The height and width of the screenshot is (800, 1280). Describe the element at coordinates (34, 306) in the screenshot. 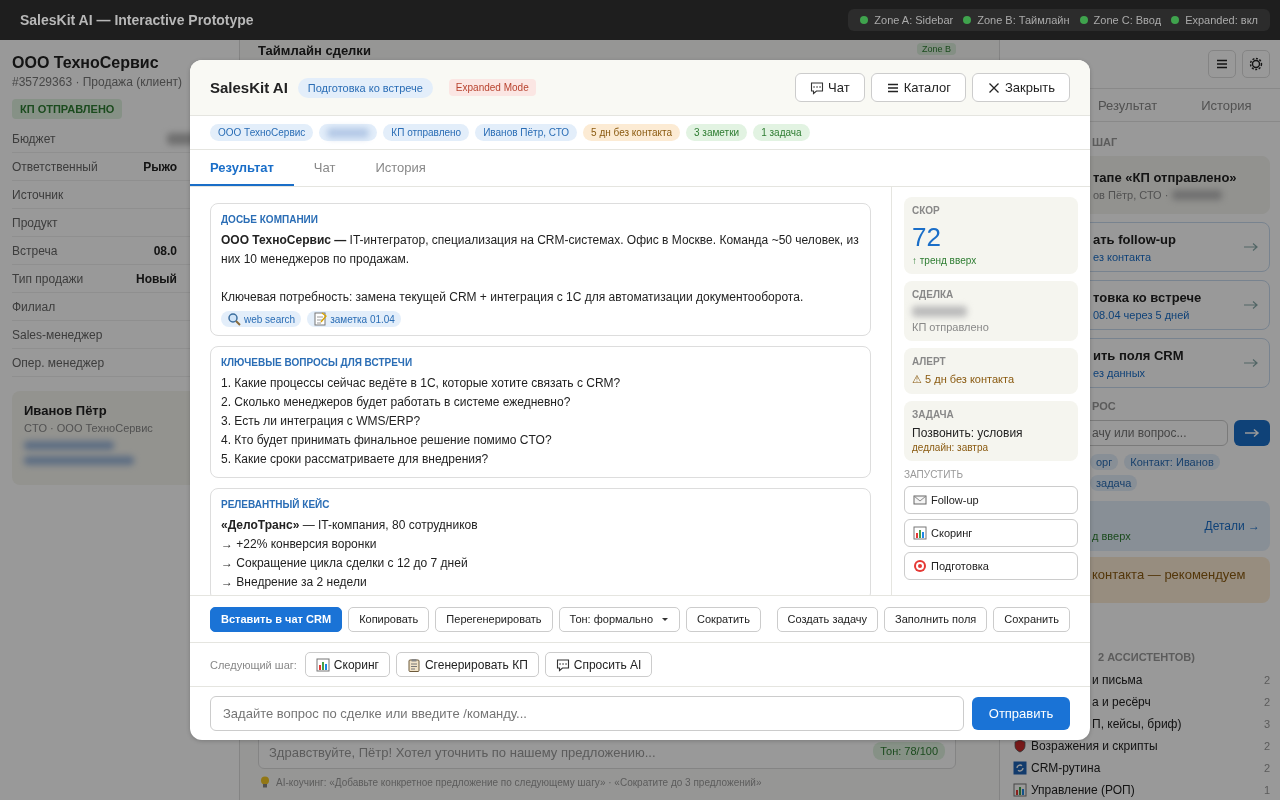

I see `field-label: Филиал` at that location.